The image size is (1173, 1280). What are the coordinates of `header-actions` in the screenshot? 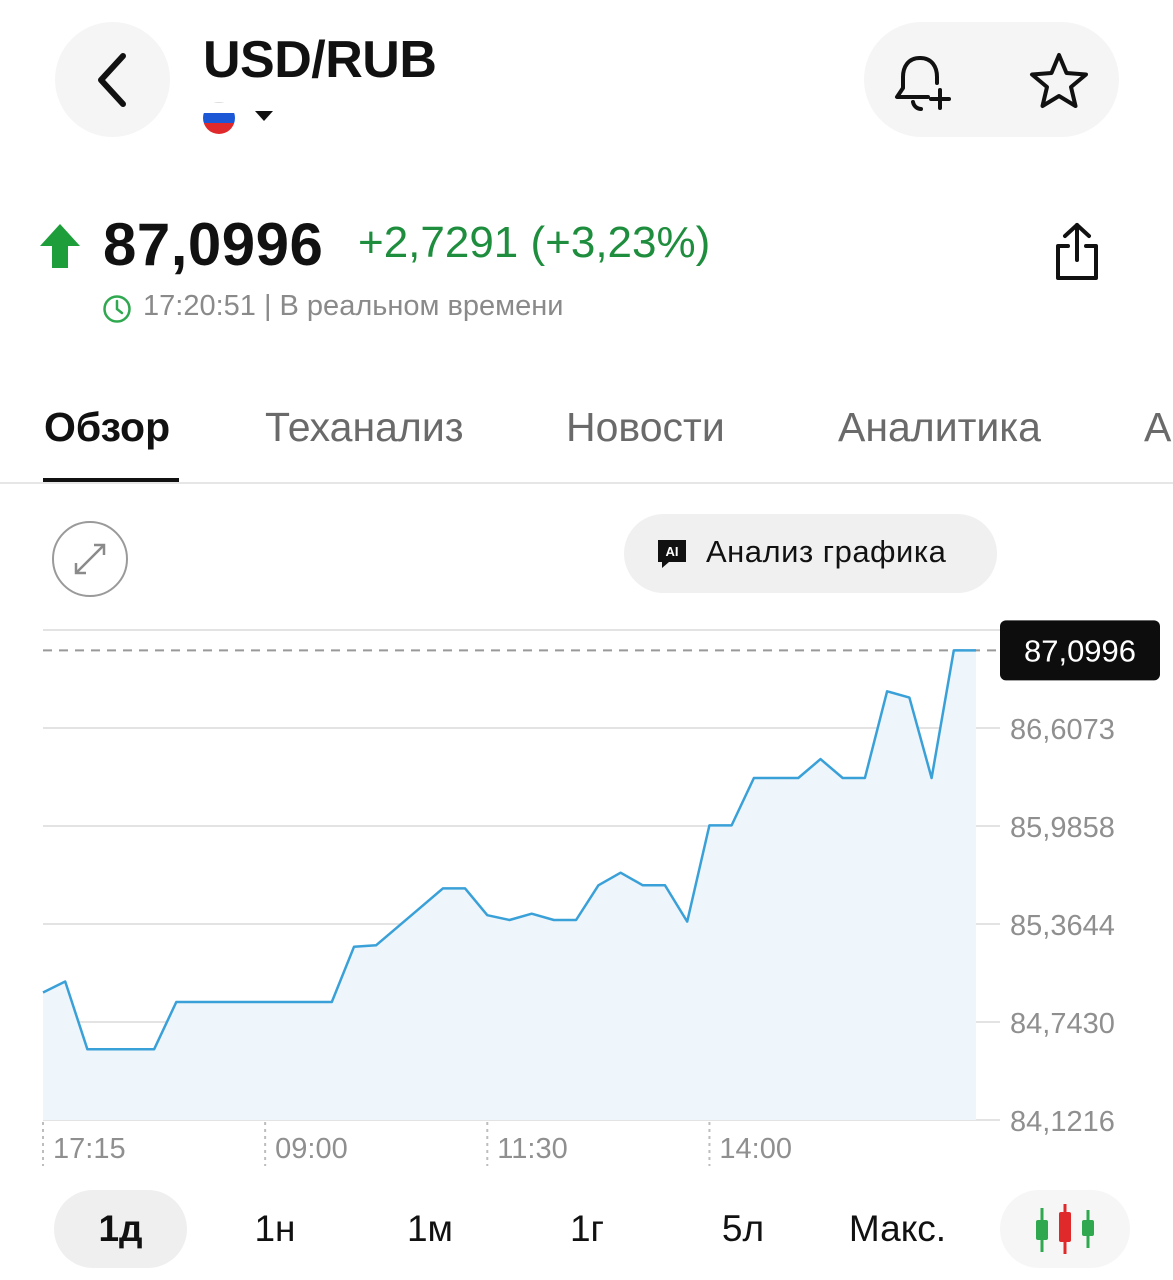 It's located at (991, 79).